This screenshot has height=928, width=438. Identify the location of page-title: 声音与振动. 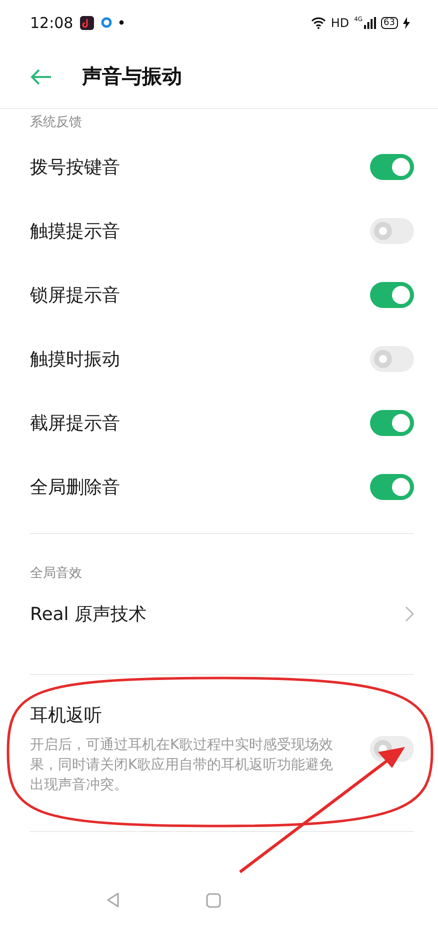
(132, 76).